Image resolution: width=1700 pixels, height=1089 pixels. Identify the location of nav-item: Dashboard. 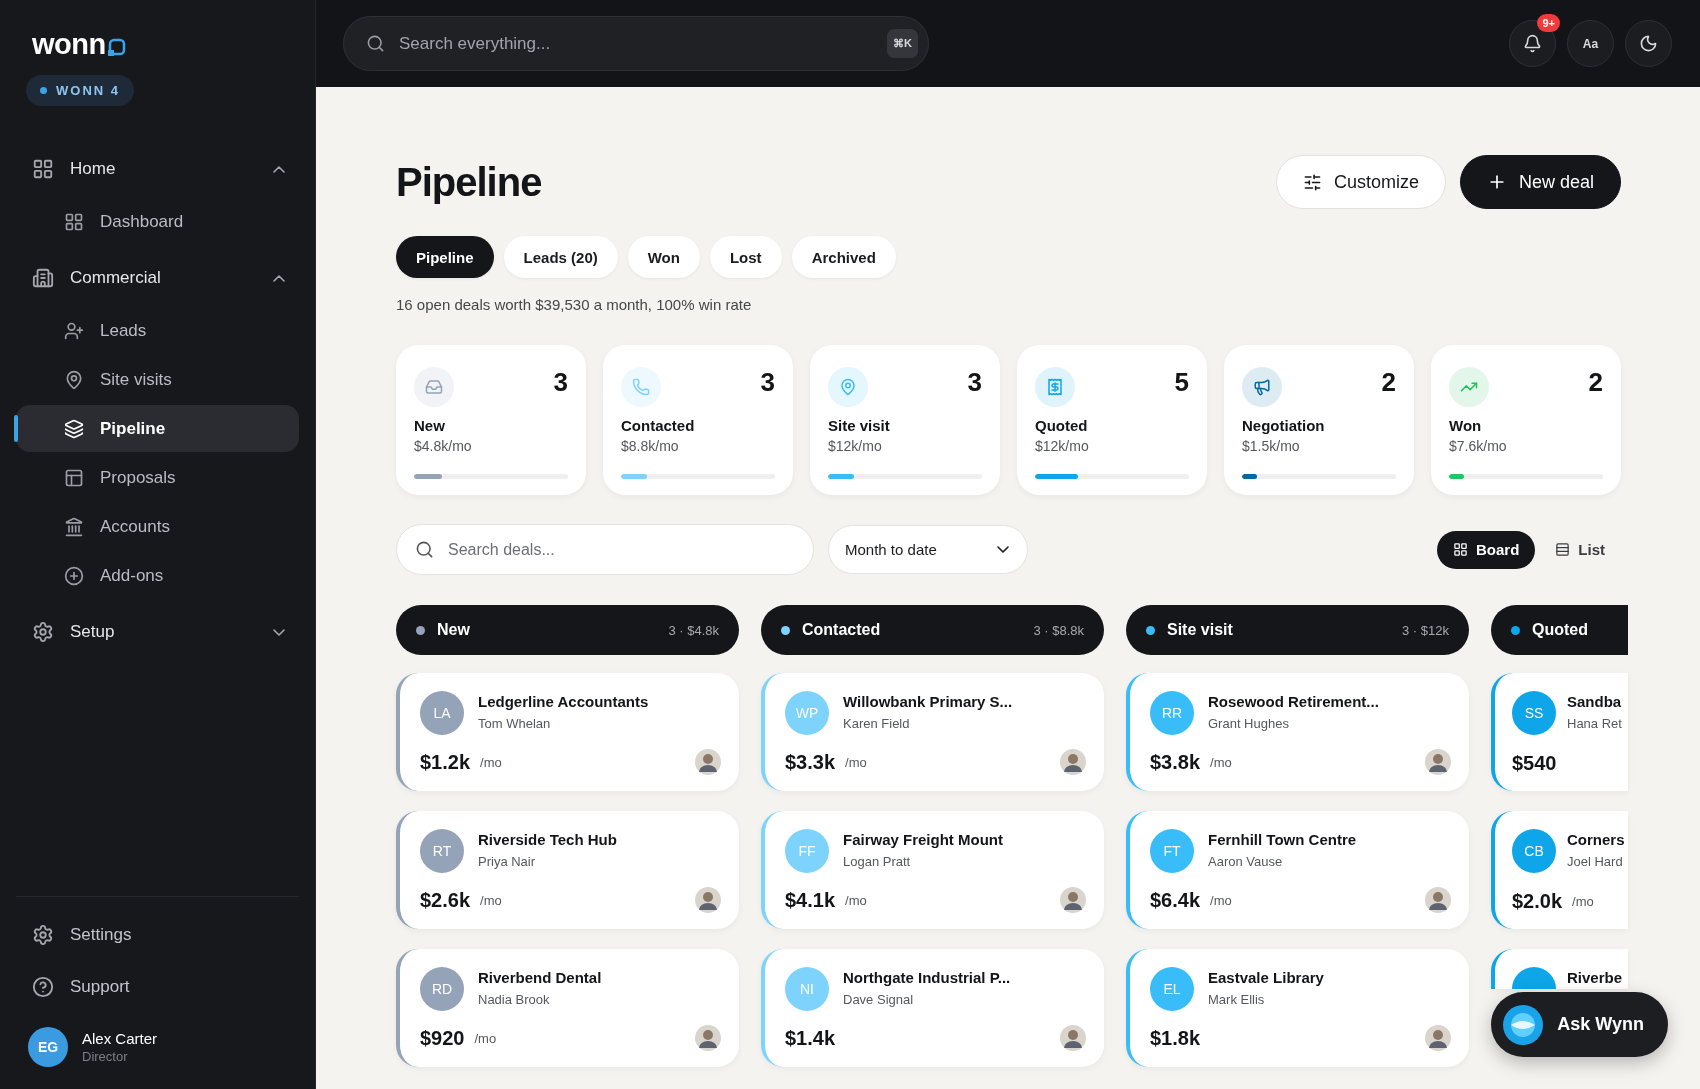
(157, 221).